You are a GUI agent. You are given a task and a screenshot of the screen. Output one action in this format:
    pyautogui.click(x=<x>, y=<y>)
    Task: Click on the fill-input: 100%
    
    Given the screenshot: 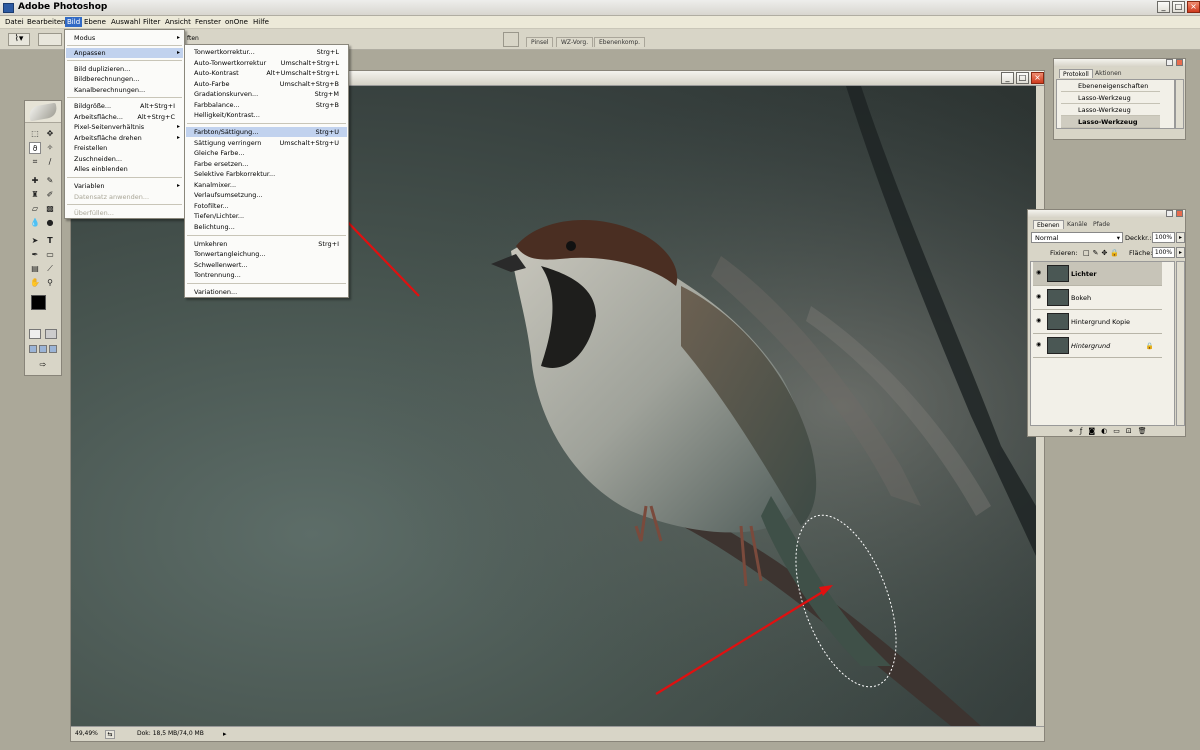 What is the action you would take?
    pyautogui.click(x=1163, y=252)
    